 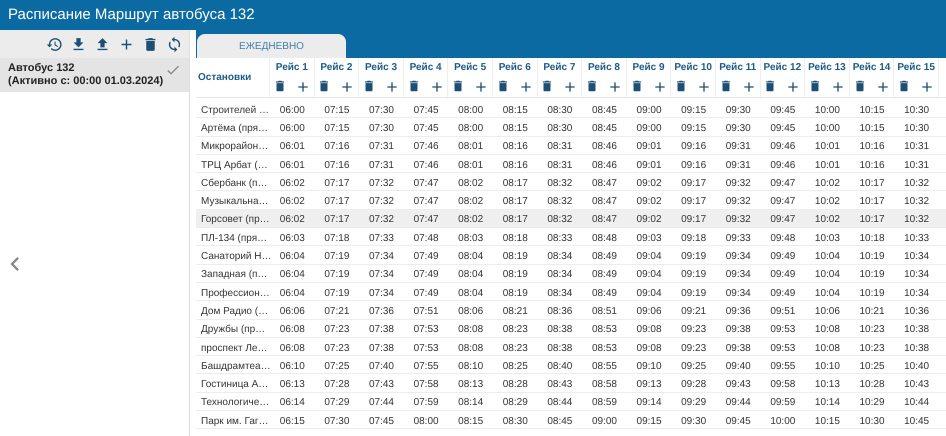 What do you see at coordinates (827, 256) in the screenshot?
I see `table-cell: 10:04` at bounding box center [827, 256].